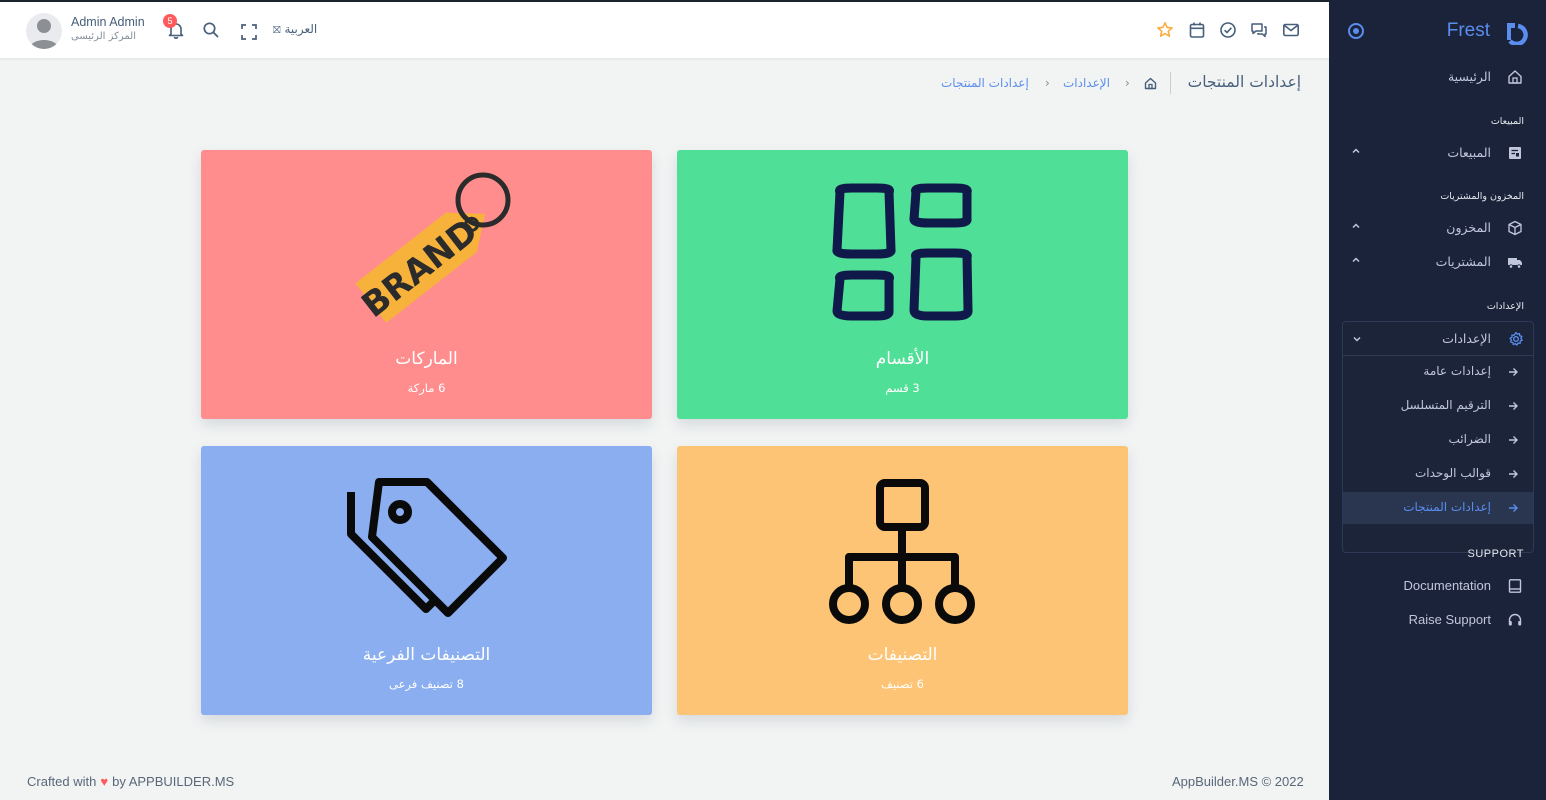  Describe the element at coordinates (1438, 339) in the screenshot. I see `sidebar-item-settings: الإعدادات` at that location.